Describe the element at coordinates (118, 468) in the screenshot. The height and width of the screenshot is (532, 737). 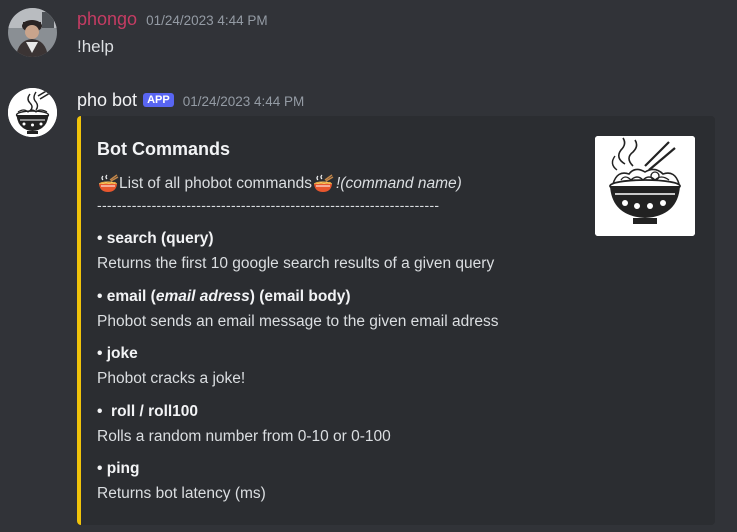
I see `field-name: • ping` at that location.